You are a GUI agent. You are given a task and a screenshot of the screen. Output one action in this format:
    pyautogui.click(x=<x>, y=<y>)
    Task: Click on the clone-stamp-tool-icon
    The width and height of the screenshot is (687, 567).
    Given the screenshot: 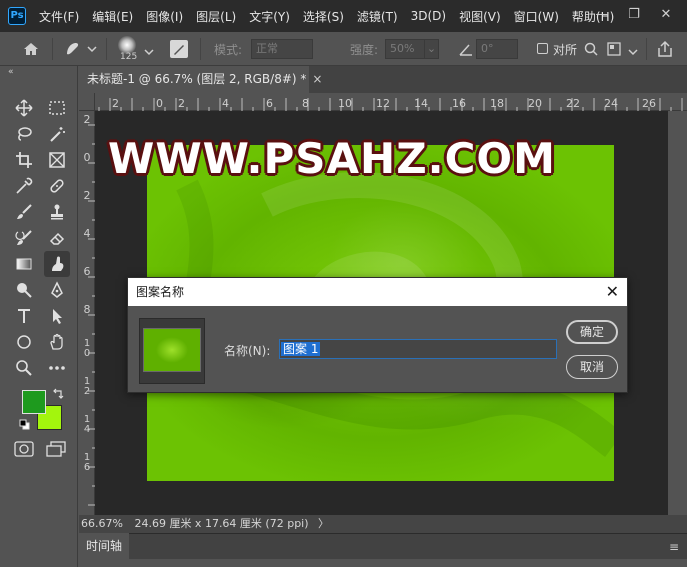 What is the action you would take?
    pyautogui.click(x=57, y=212)
    